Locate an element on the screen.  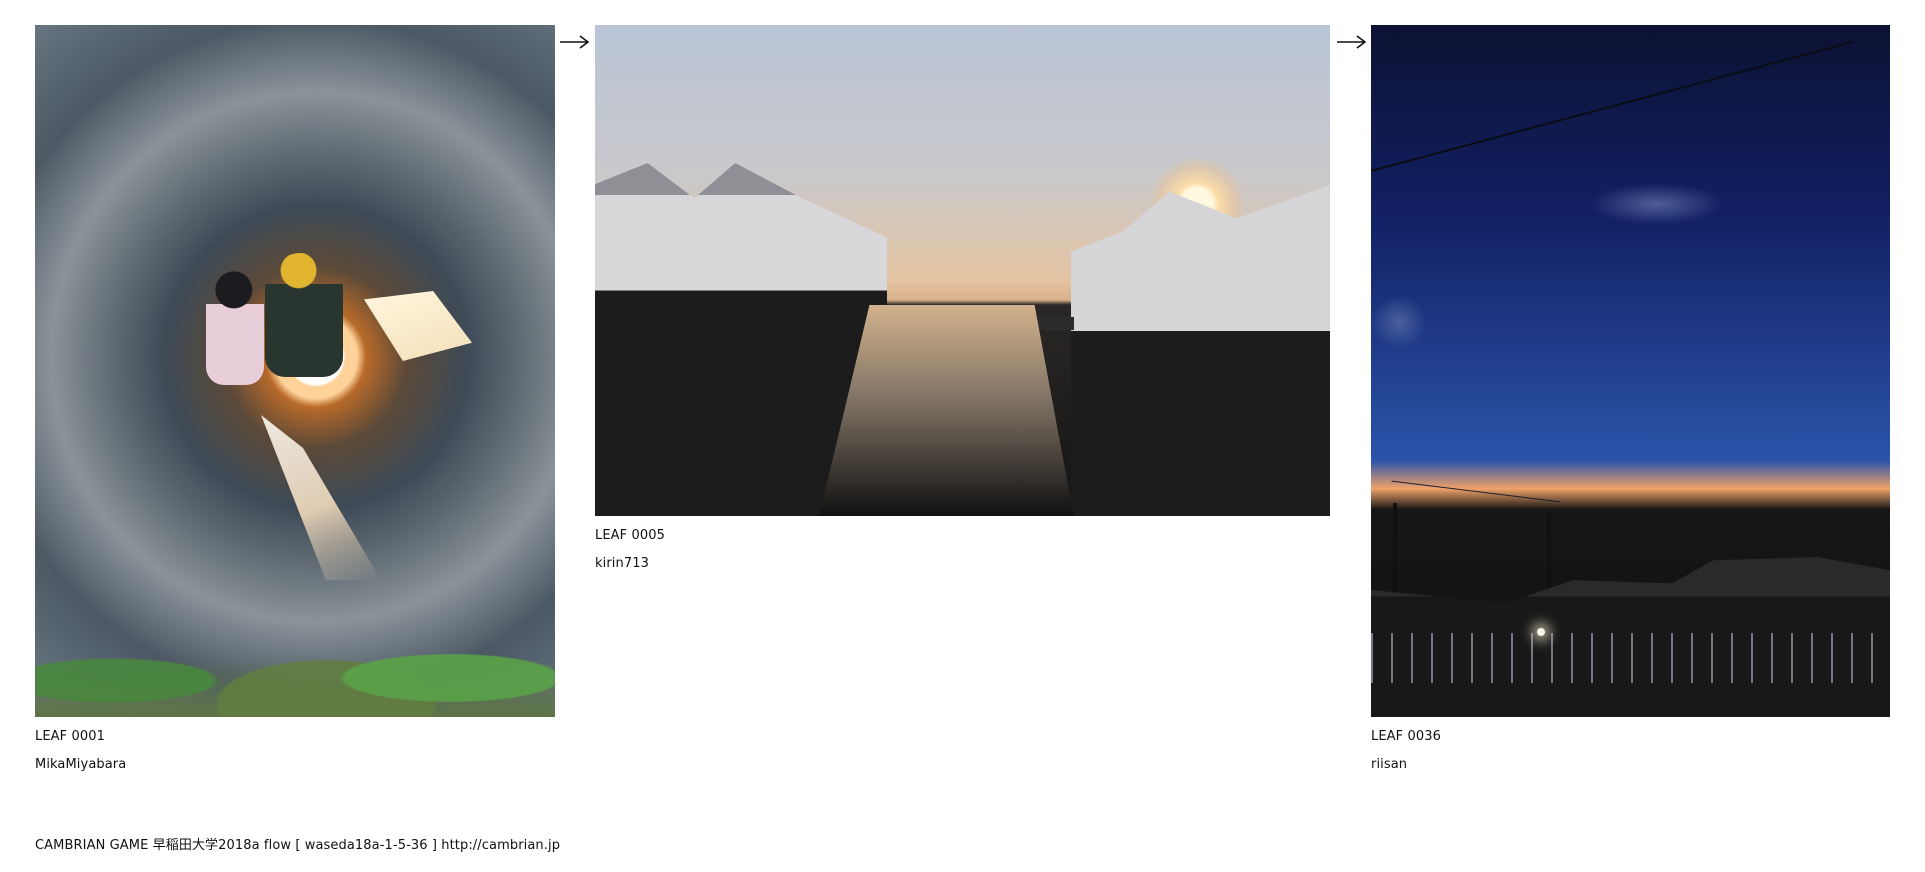
leaf-id-label: LEAF 0005 is located at coordinates (630, 535).